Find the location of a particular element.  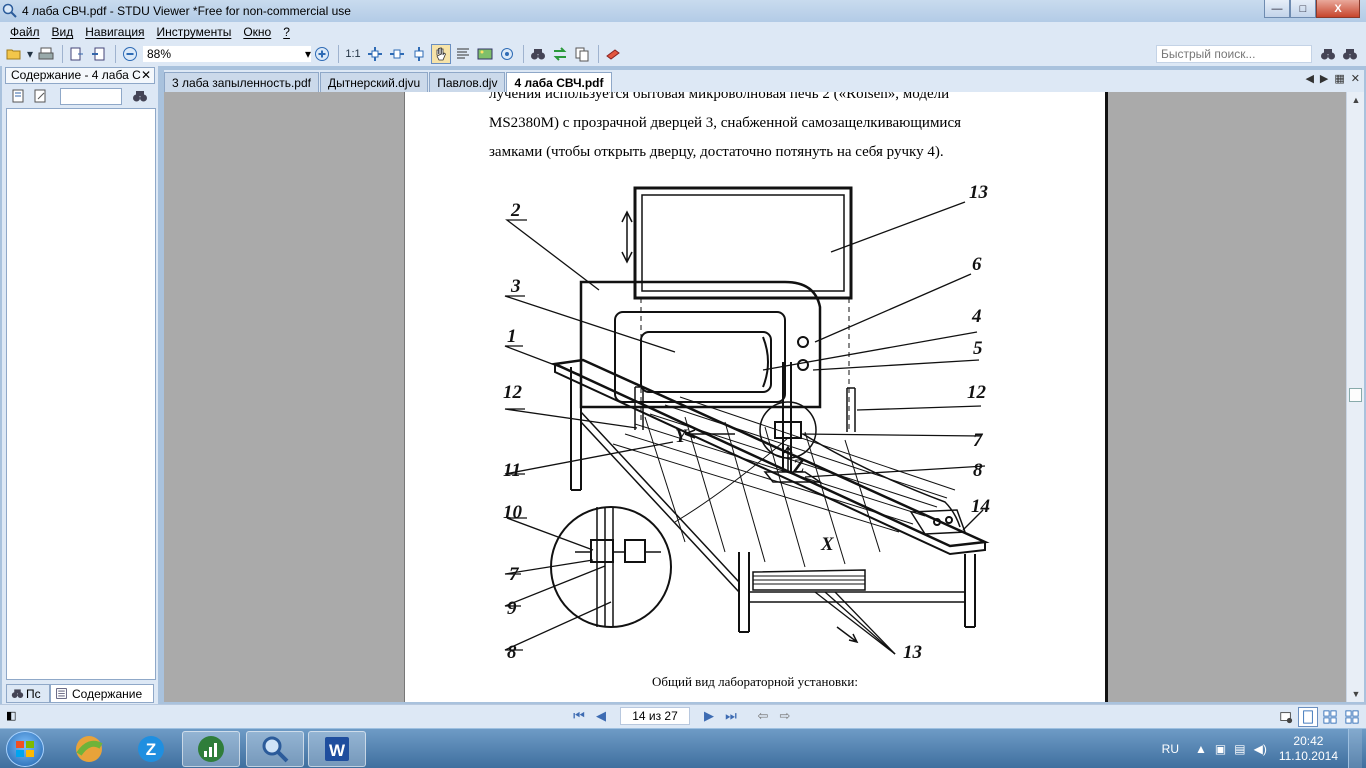

tray-device-icon: ▣ is located at coordinates (1220, 749).